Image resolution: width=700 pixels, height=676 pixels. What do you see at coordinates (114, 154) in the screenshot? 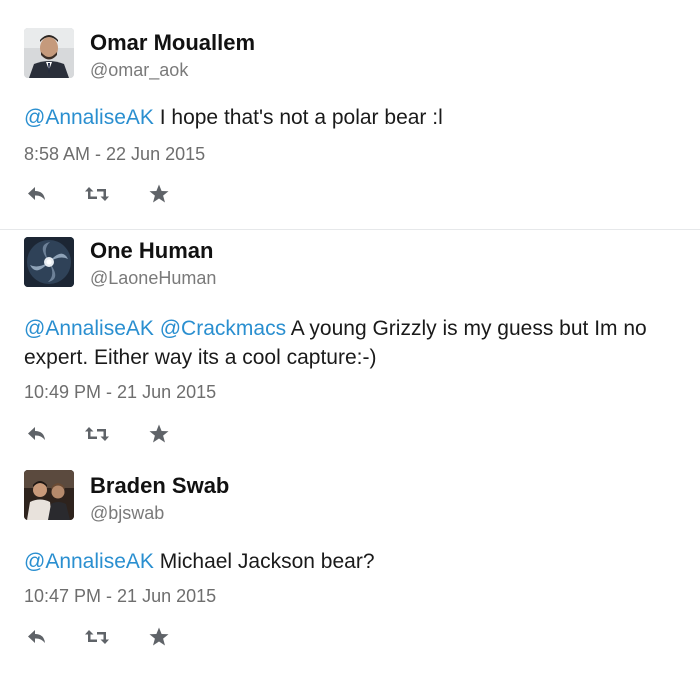
I see `timestamp: 8:58 AM - 22 Jun 2015` at bounding box center [114, 154].